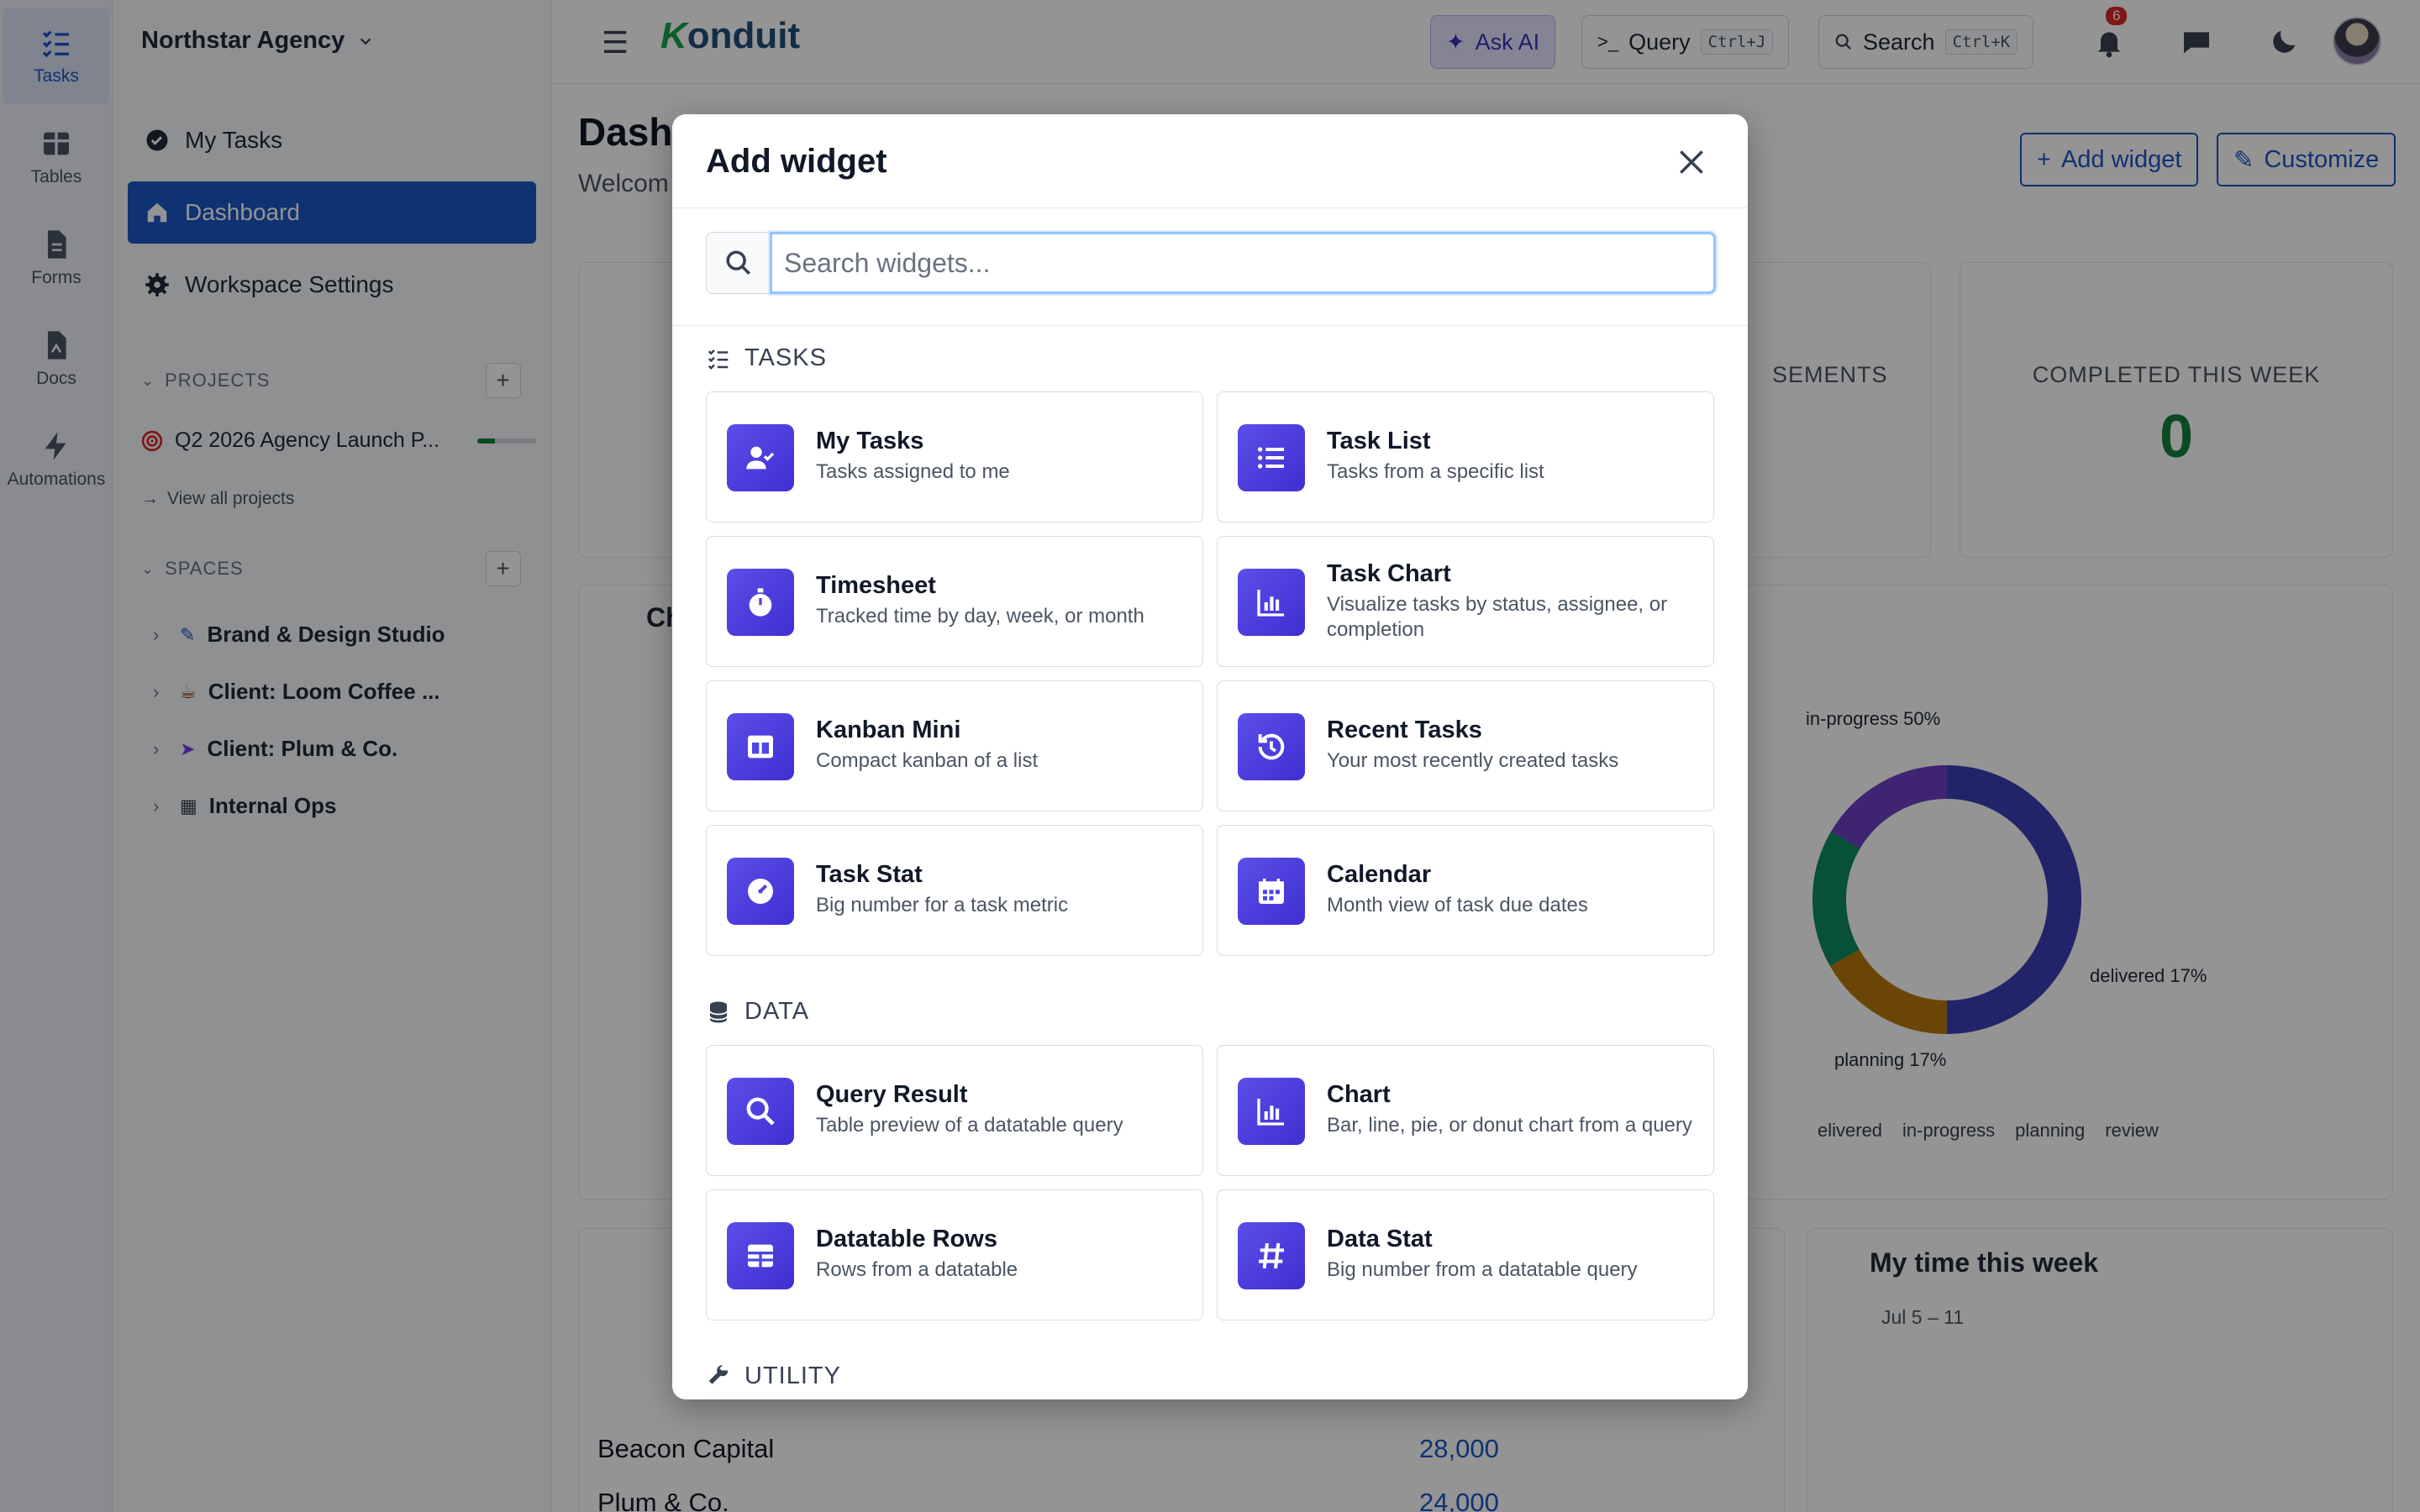 The height and width of the screenshot is (1512, 2420). Describe the element at coordinates (719, 1011) in the screenshot. I see `database-icon` at that location.